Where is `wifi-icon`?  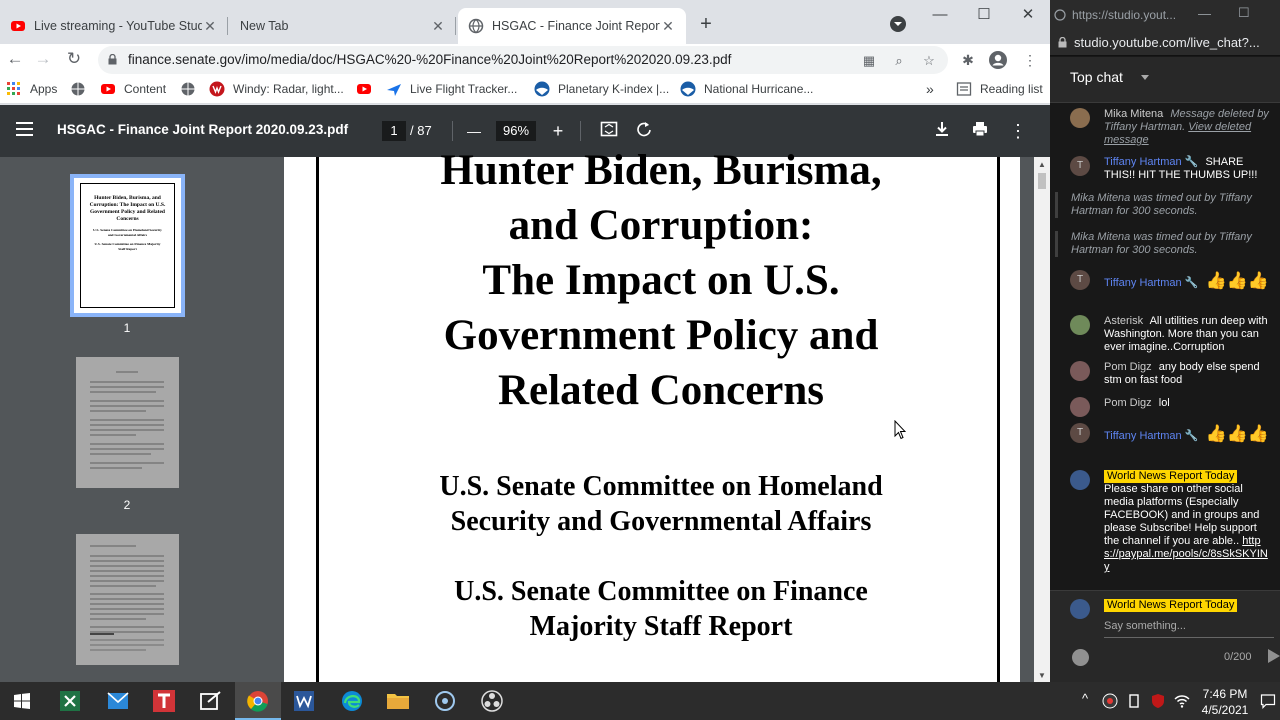
wifi-icon is located at coordinates (1182, 701).